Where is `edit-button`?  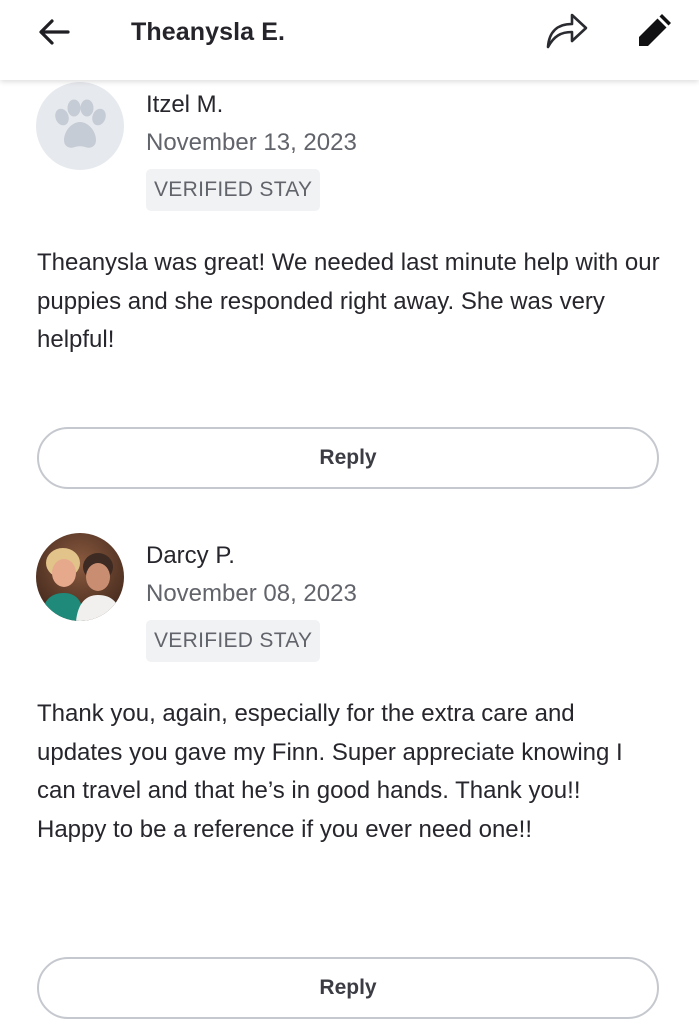
edit-button is located at coordinates (655, 30).